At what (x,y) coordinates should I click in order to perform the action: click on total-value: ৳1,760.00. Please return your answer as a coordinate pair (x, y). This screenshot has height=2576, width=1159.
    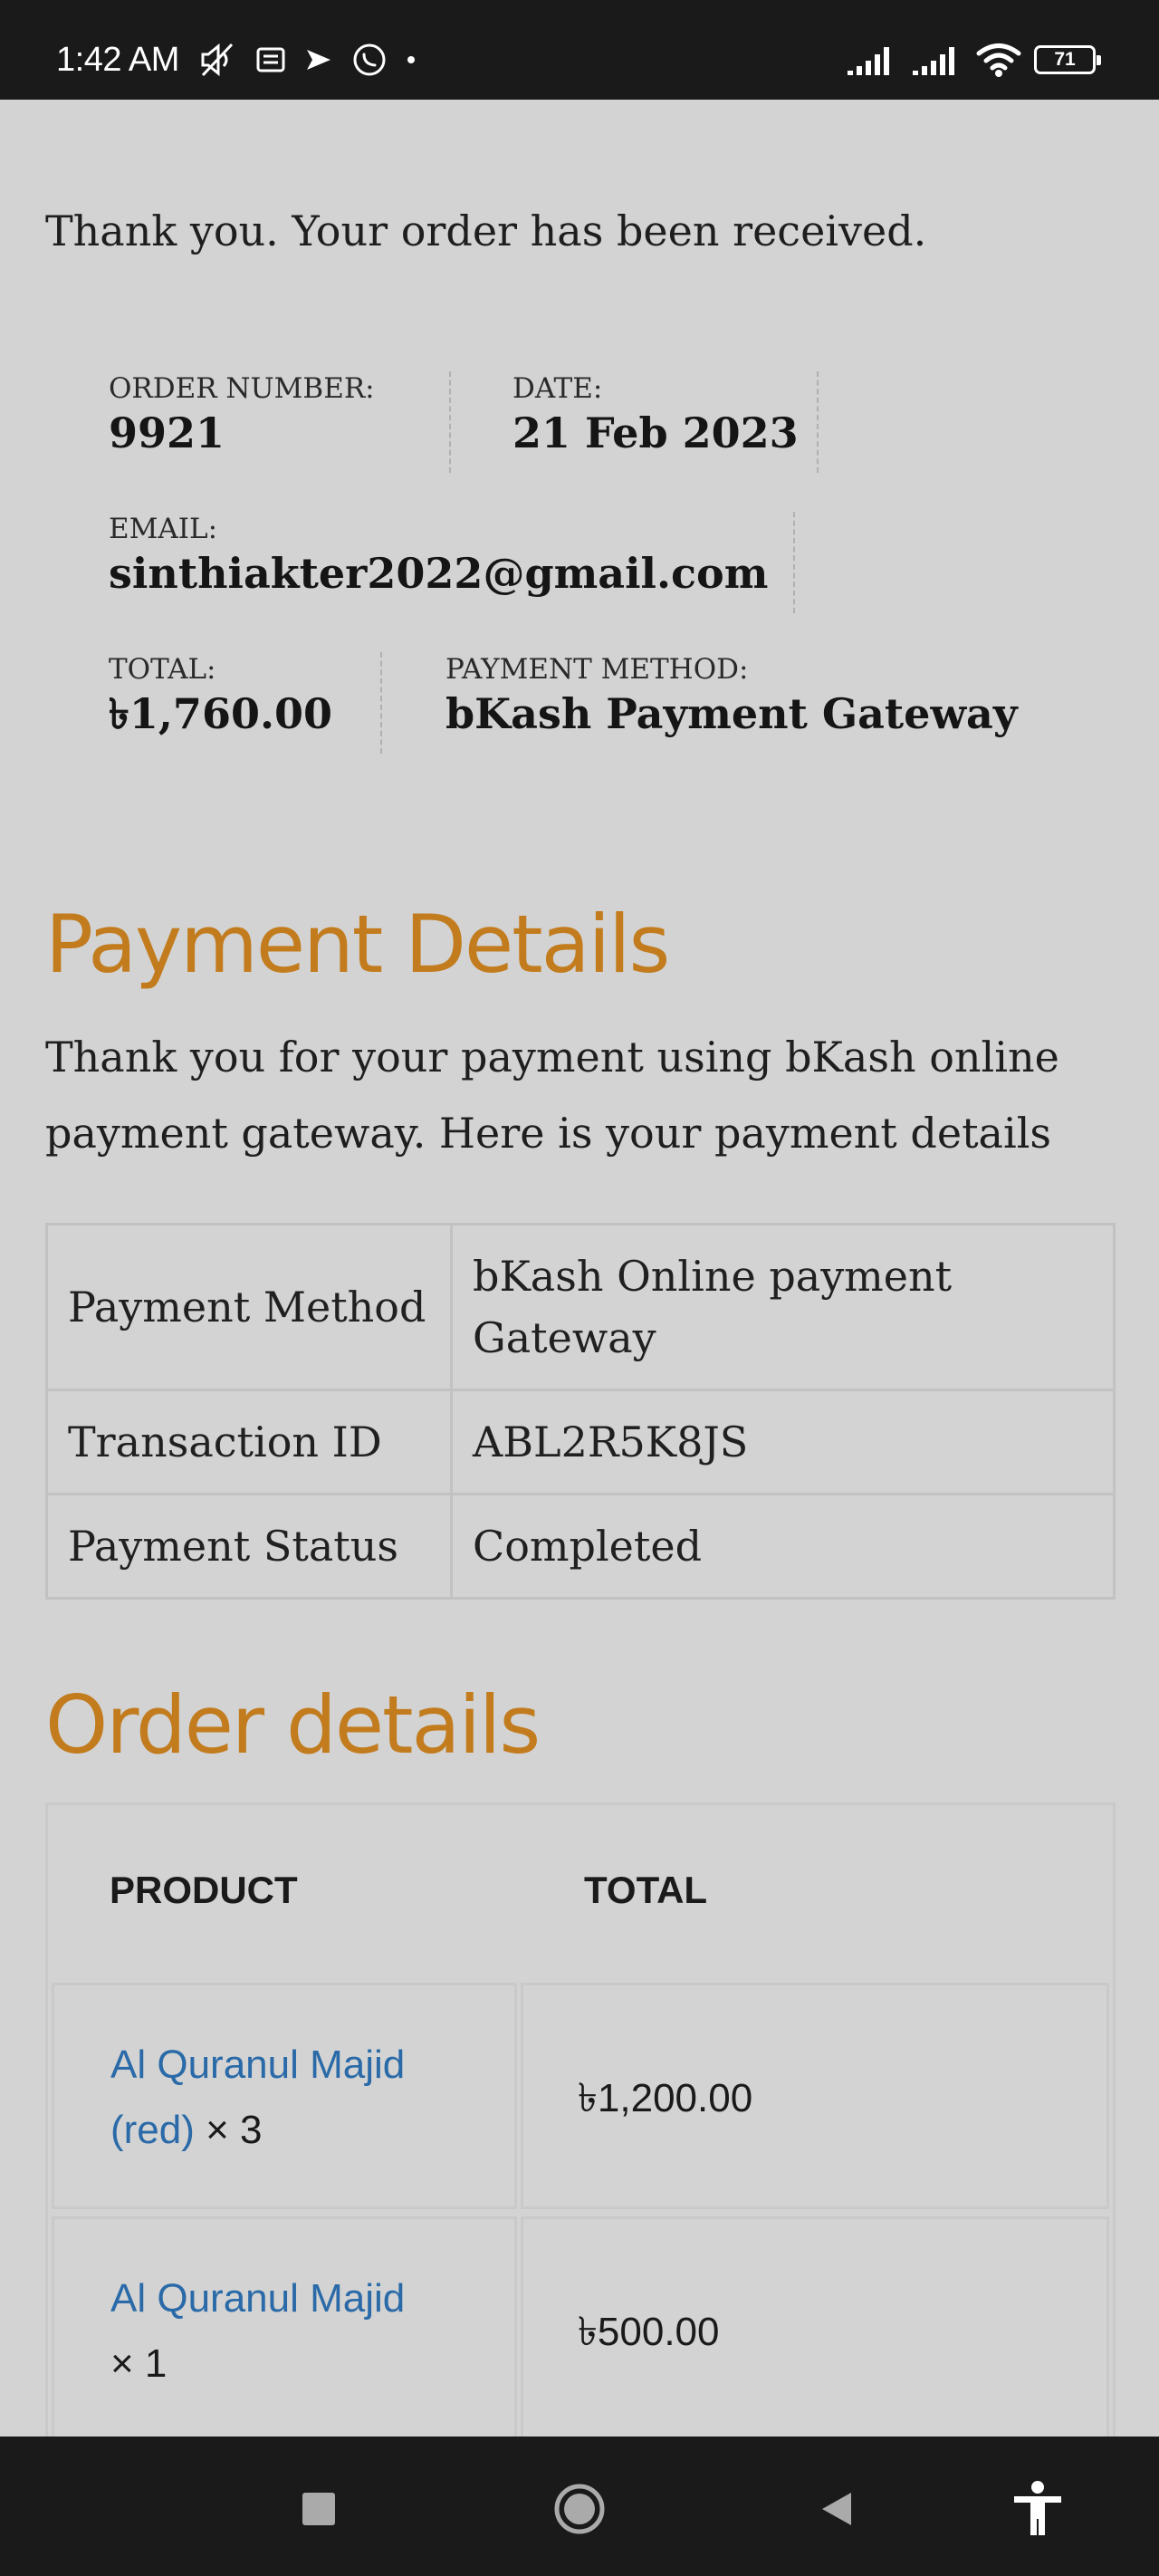
    Looking at the image, I should click on (220, 713).